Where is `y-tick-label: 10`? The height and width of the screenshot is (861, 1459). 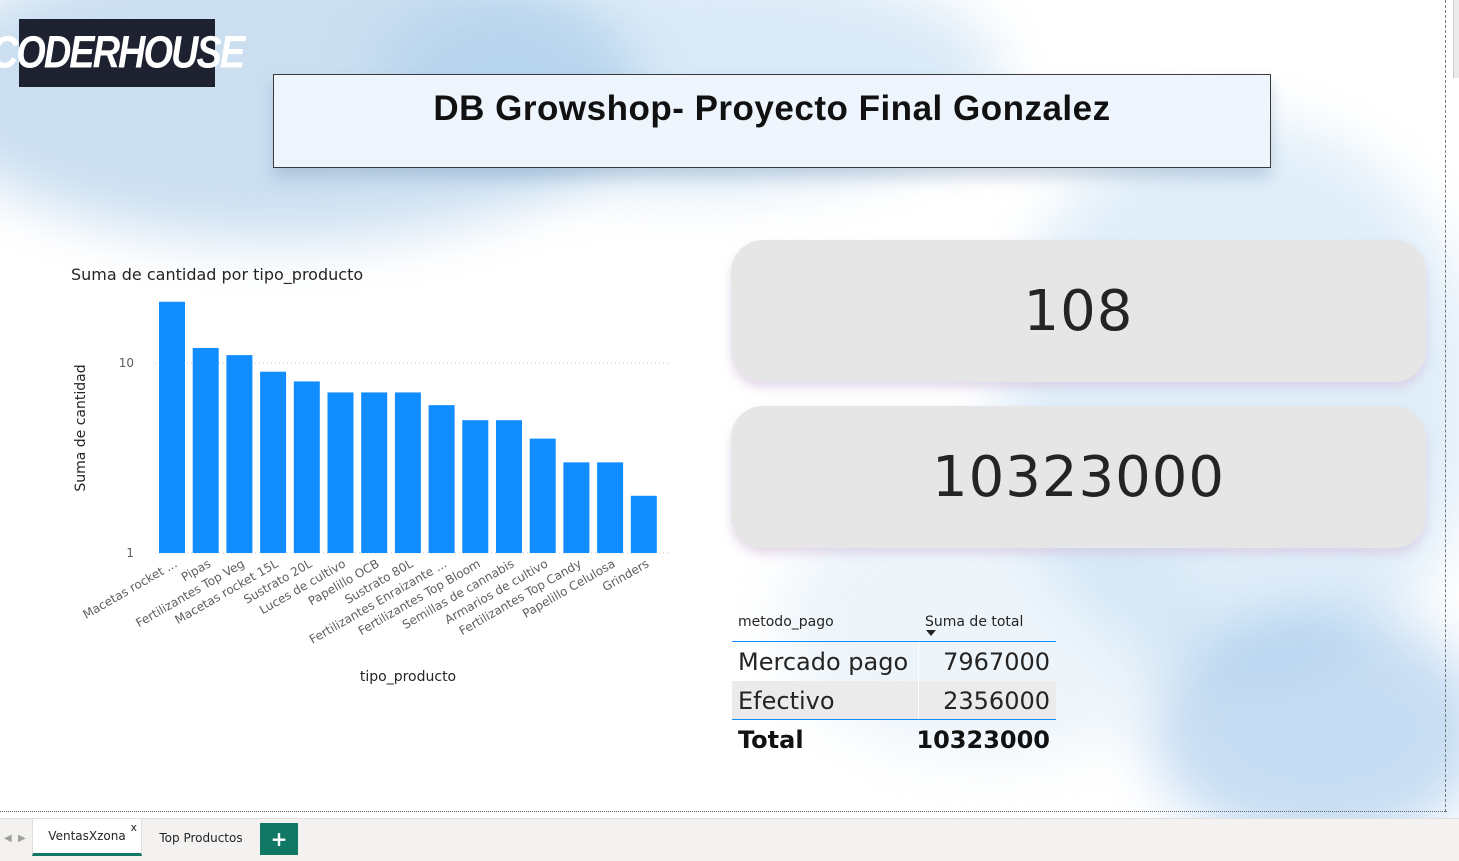
y-tick-label: 10 is located at coordinates (126, 363).